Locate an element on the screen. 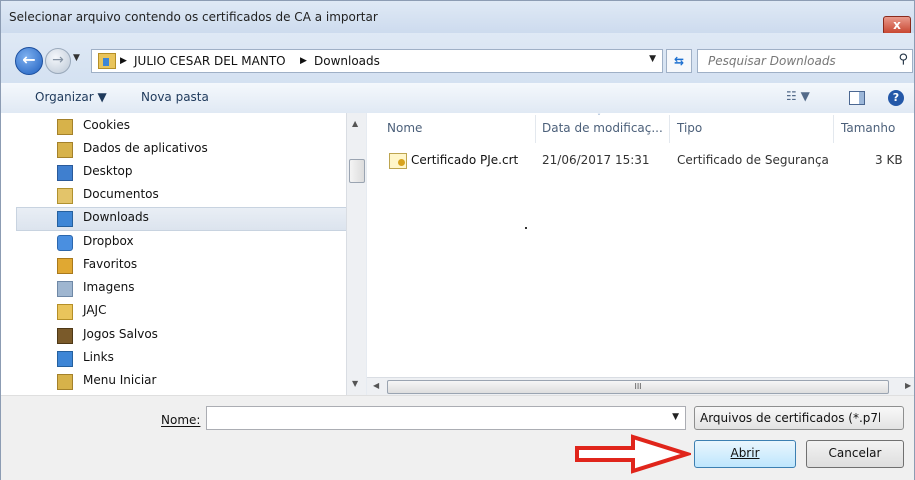 This screenshot has height=480, width=915. file-size: 3 KB is located at coordinates (889, 160).